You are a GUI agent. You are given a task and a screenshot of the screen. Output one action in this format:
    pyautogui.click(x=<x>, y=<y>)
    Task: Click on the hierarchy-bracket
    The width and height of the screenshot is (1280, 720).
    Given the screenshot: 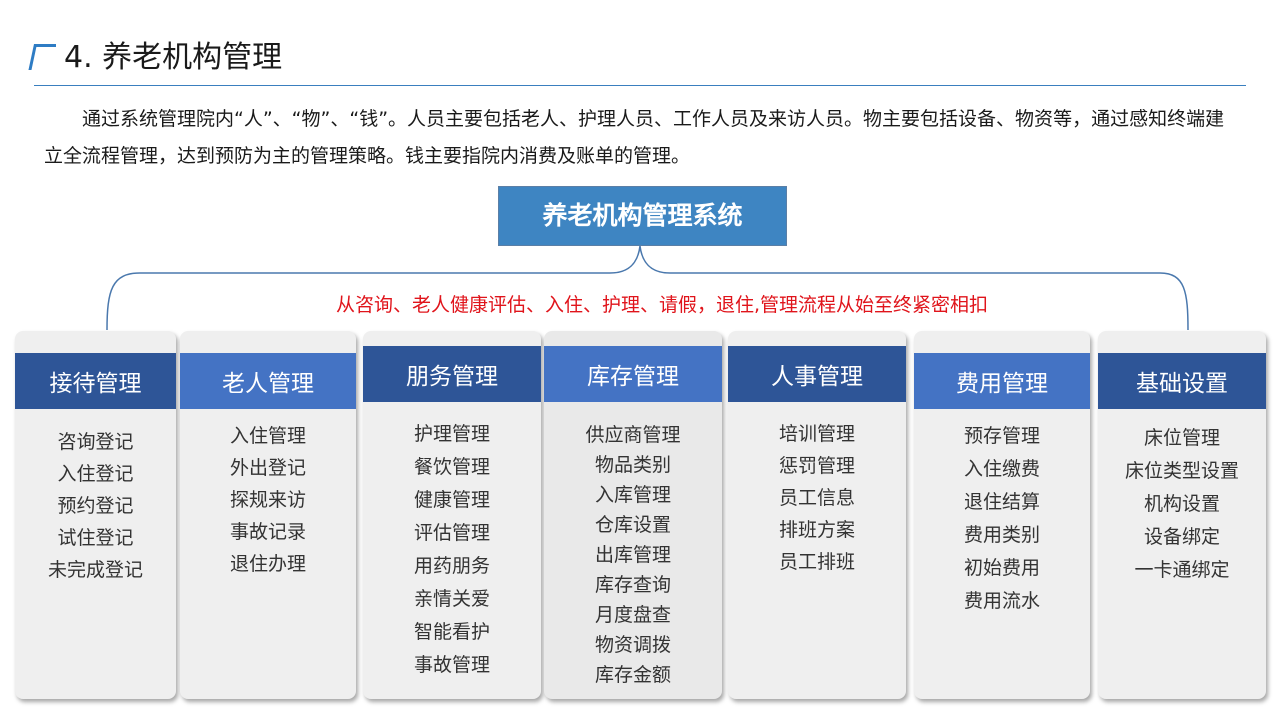 What is the action you would take?
    pyautogui.click(x=647, y=288)
    